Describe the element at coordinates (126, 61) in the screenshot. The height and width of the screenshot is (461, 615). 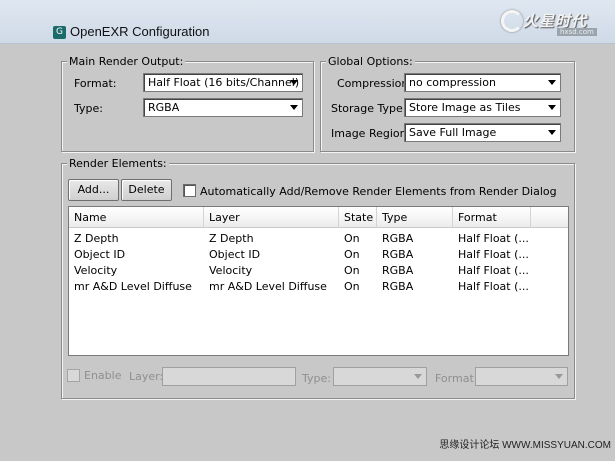
I see `main-render-output-legend: Main Render Output:` at that location.